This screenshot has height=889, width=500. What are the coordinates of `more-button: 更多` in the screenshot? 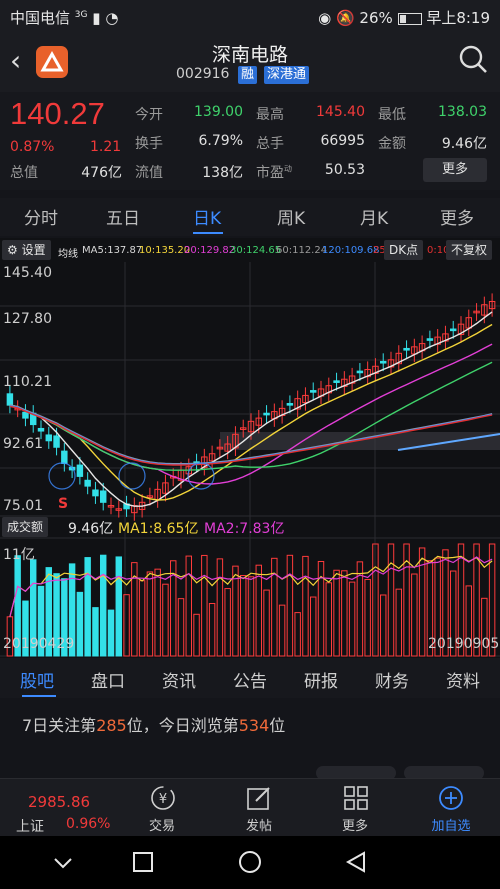 It's located at (355, 807).